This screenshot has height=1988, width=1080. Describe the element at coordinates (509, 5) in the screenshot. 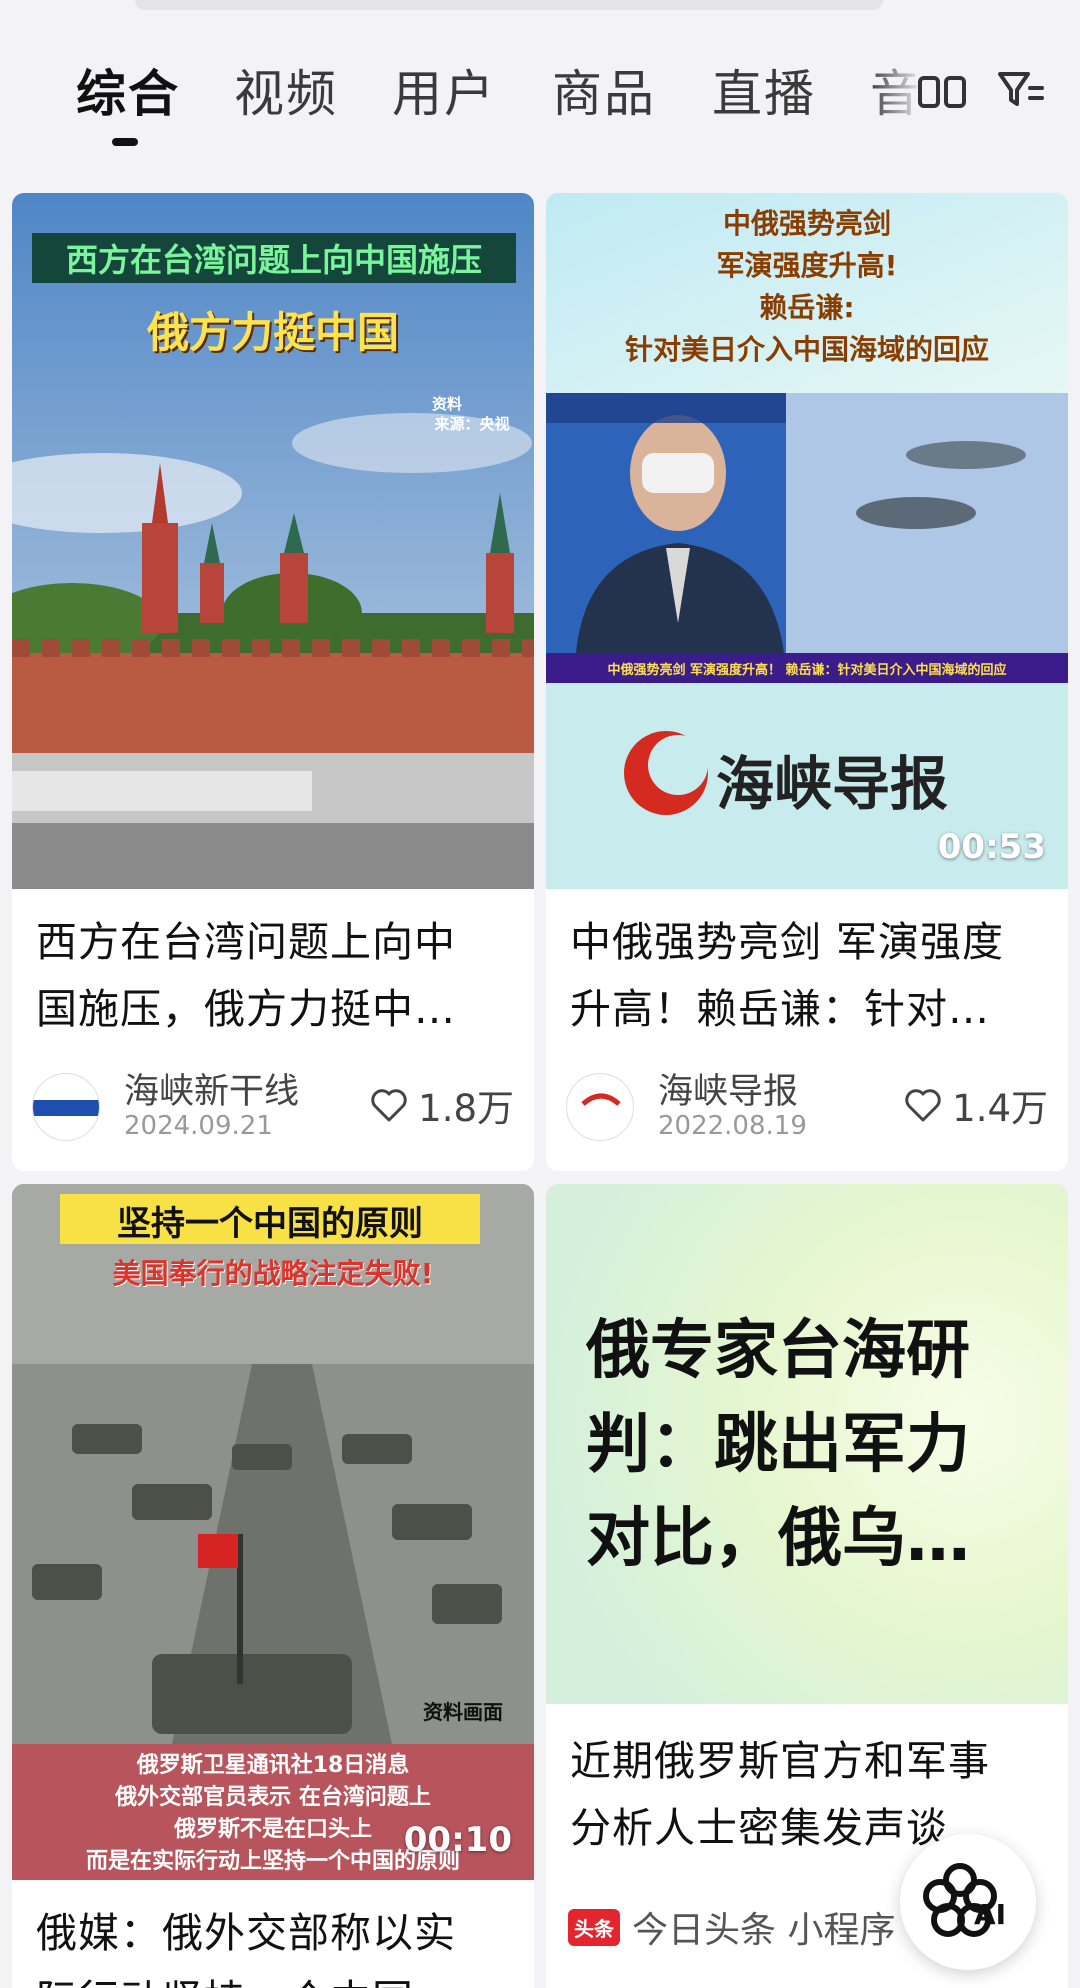

I see `top-drag-handle` at that location.